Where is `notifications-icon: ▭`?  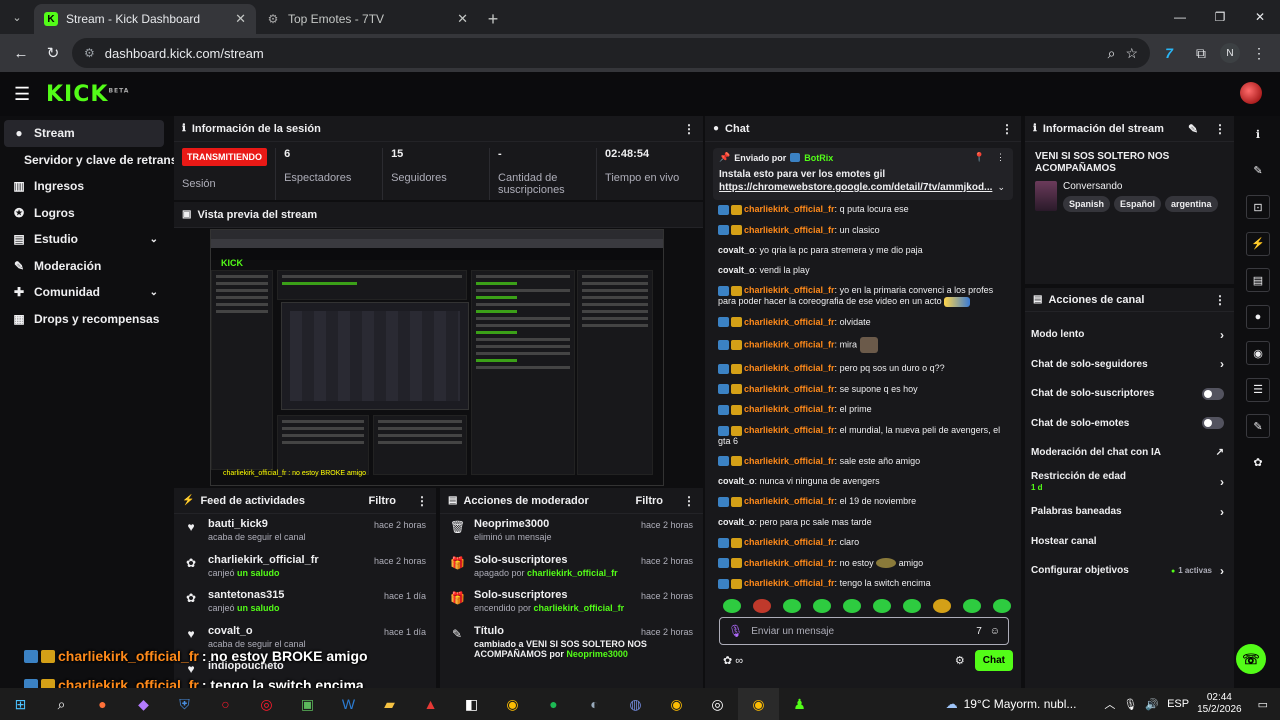 notifications-icon: ▭ is located at coordinates (1263, 704).